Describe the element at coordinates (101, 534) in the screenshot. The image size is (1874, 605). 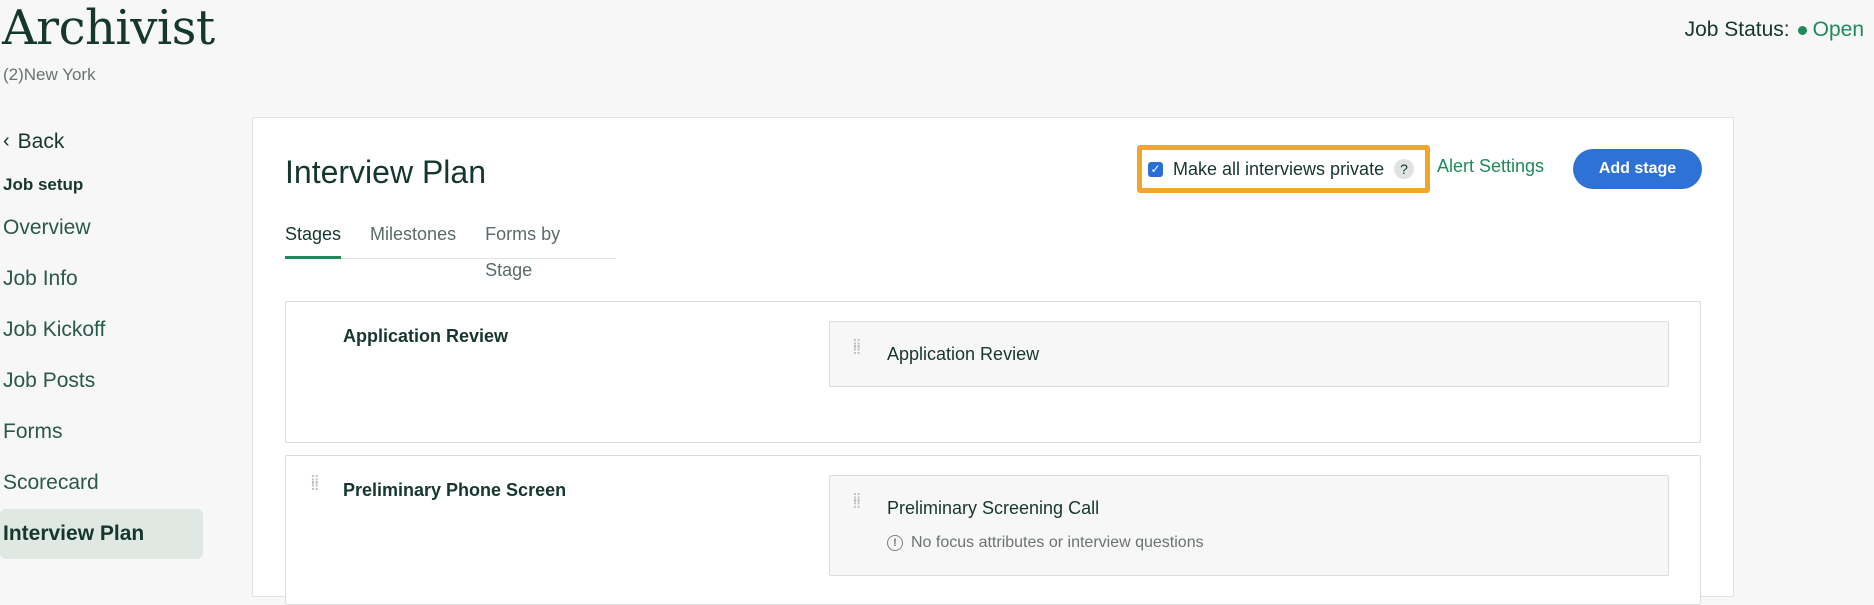
I see `sidebar-item-interview-plan: Interview Plan` at that location.